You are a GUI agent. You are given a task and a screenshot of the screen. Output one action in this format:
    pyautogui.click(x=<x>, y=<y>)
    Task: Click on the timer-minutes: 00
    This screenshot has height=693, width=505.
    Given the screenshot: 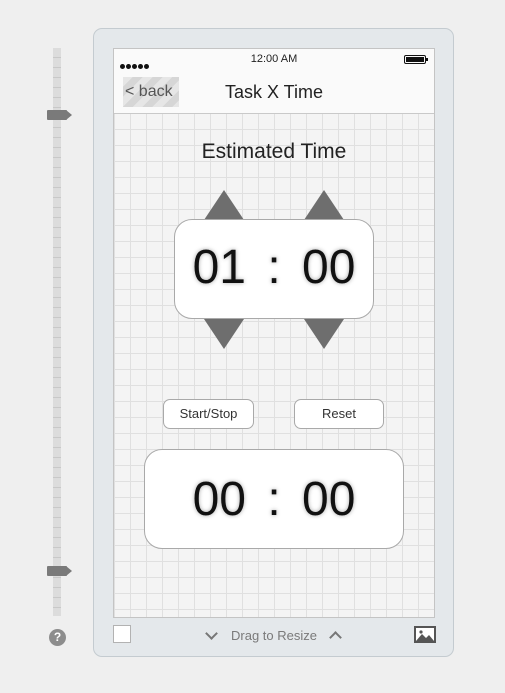 What is the action you would take?
    pyautogui.click(x=219, y=499)
    